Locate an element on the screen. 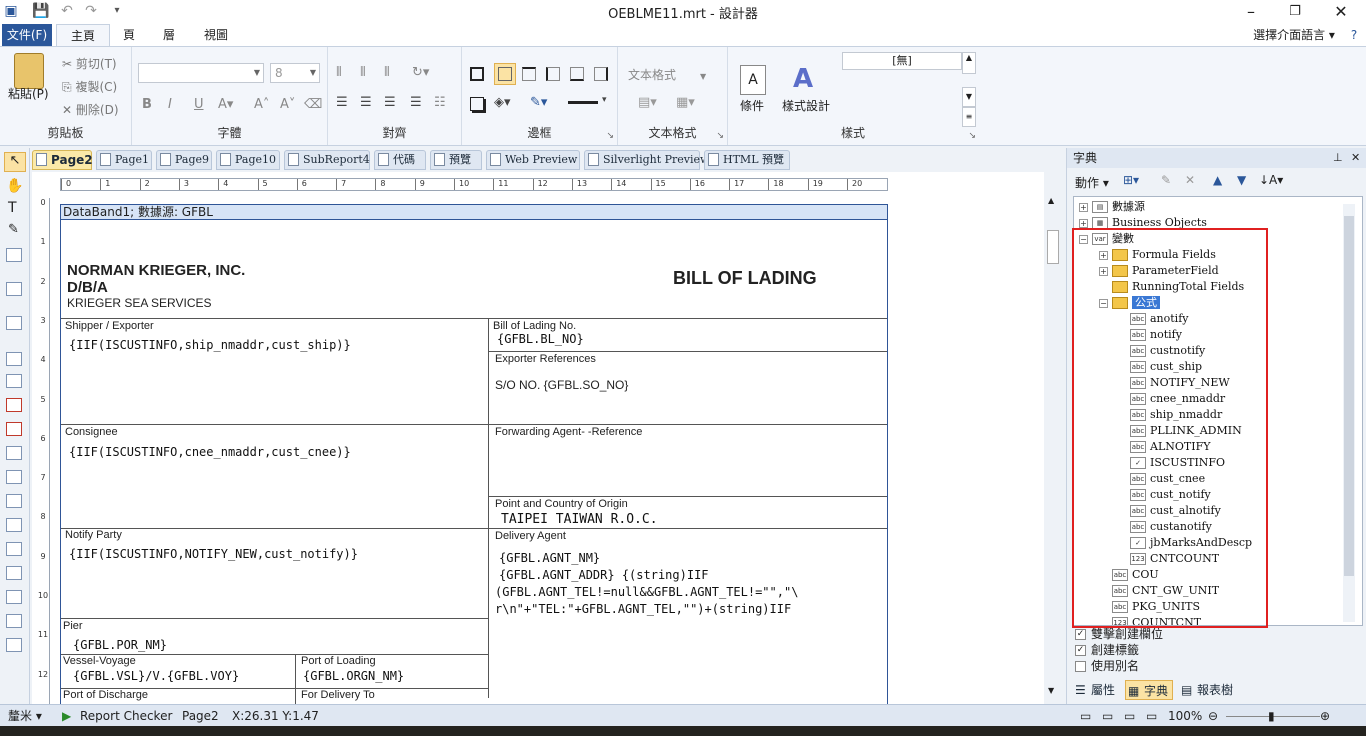 This screenshot has height=736, width=1366. rectangle-component-icon is located at coordinates (14, 645).